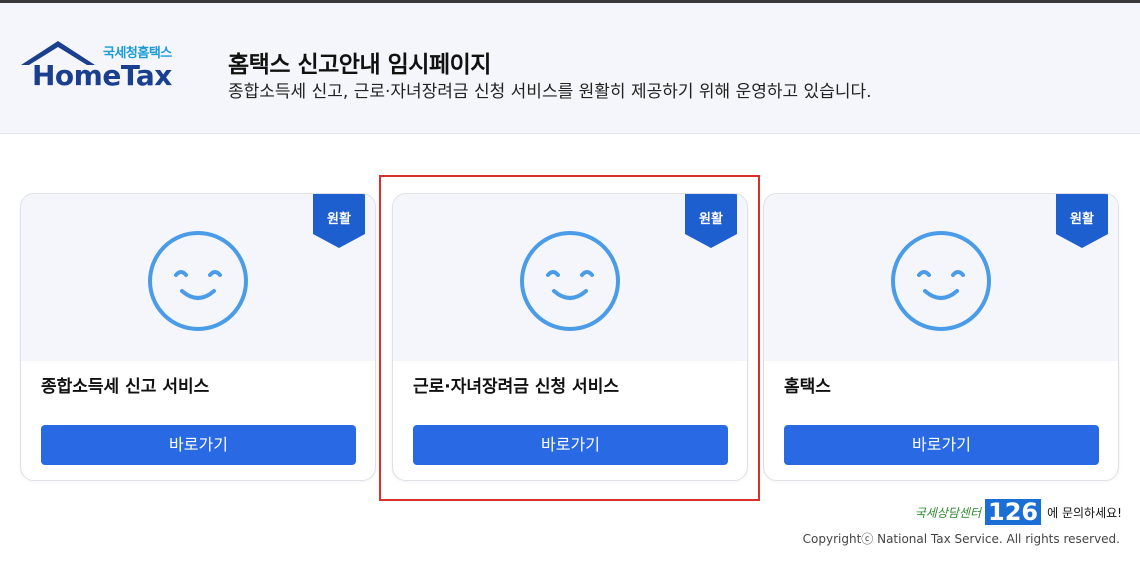 This screenshot has width=1140, height=571. Describe the element at coordinates (948, 512) in the screenshot. I see `contact-center-label: 국세상담센터` at that location.